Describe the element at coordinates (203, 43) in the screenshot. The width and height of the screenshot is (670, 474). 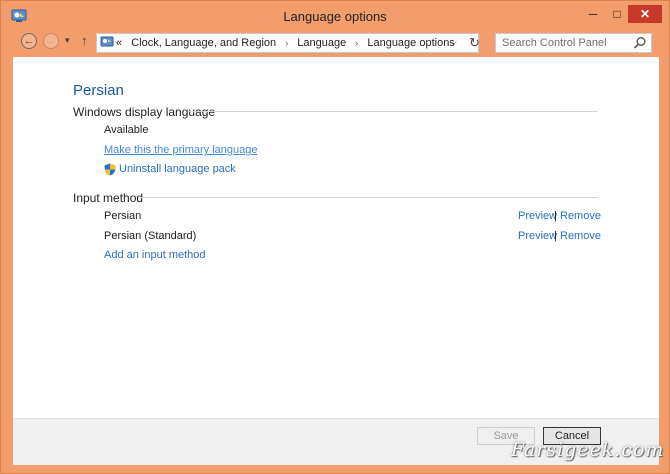
I see `breadcrumb-clock-language-region: Clock, Language, and Region` at that location.